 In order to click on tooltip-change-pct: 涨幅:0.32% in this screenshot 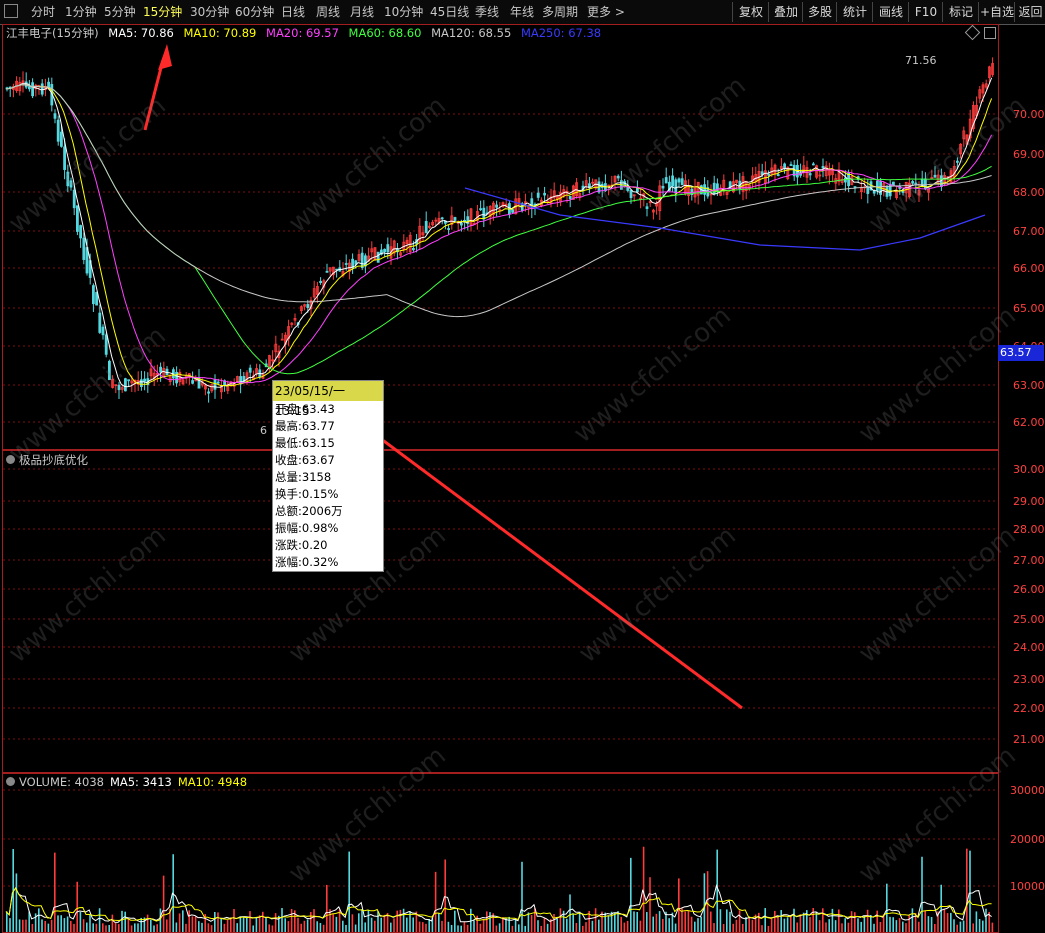, I will do `click(307, 562)`.